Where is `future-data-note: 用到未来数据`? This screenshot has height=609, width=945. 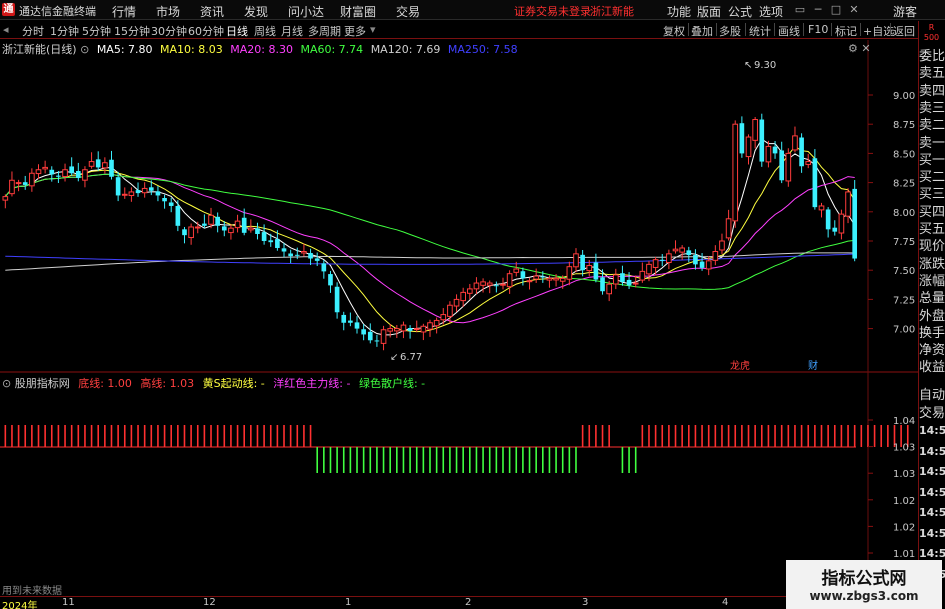 future-data-note: 用到未来数据 is located at coordinates (32, 591).